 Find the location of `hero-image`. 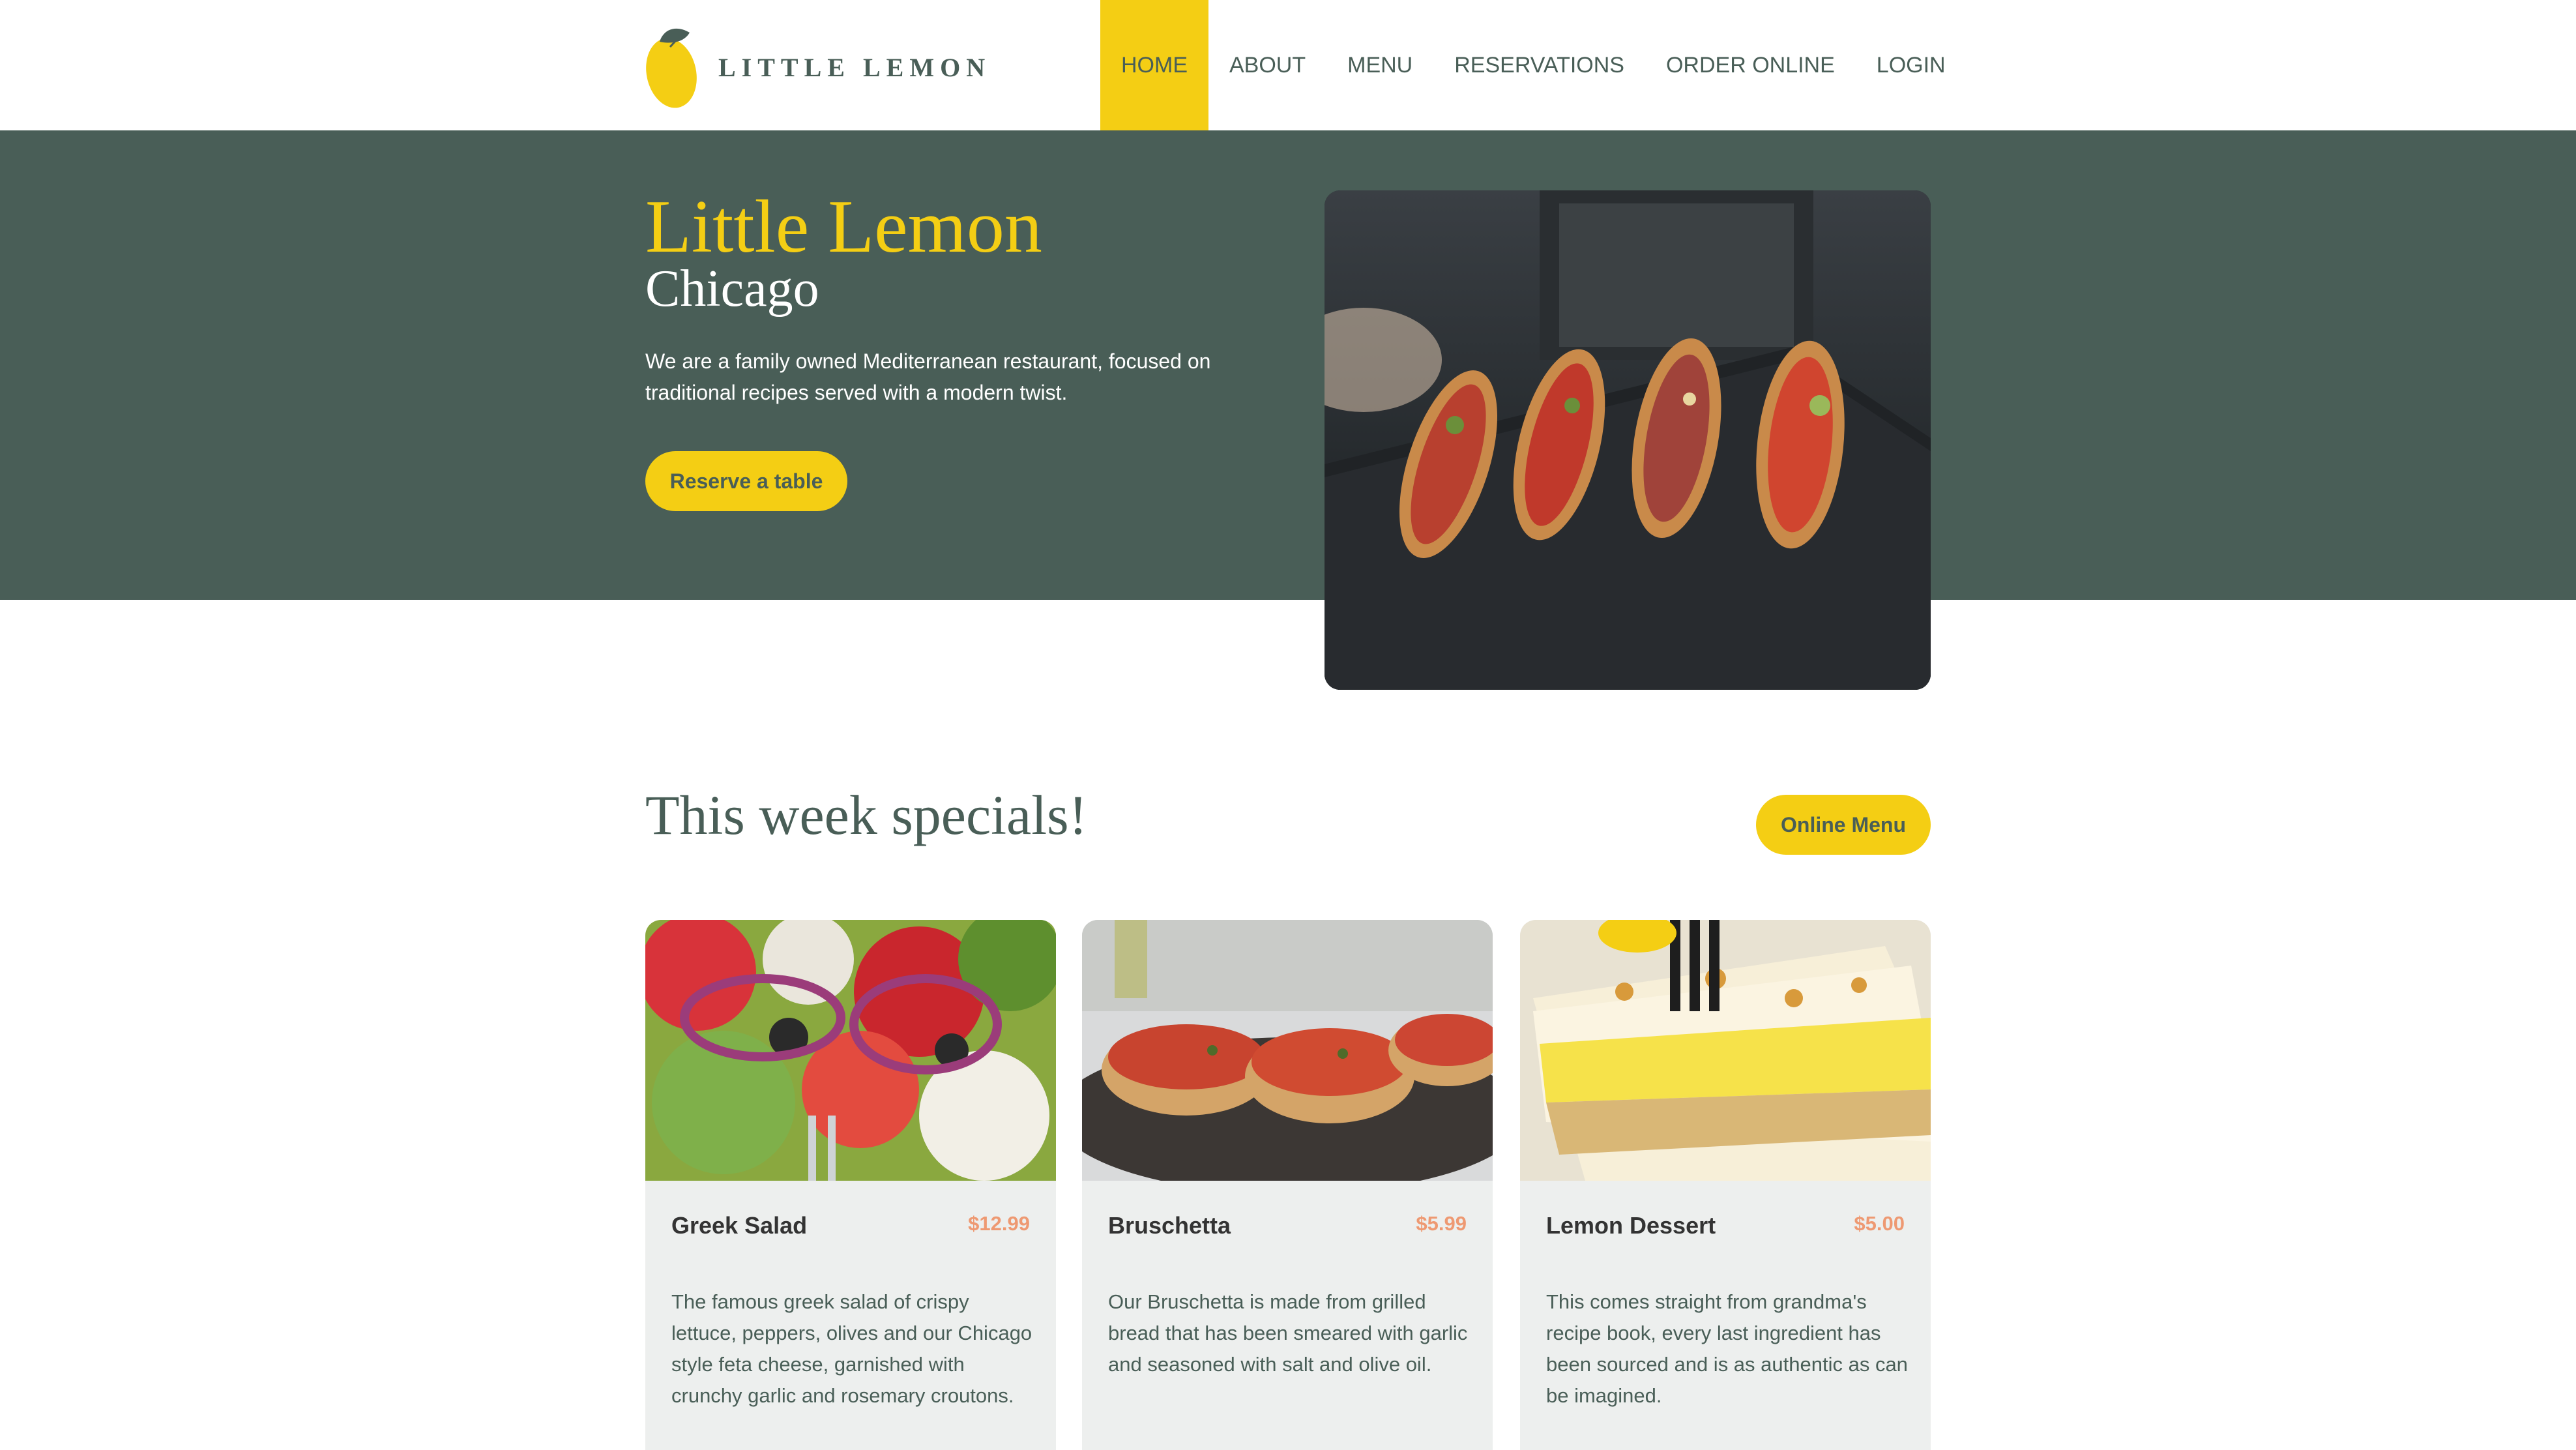

hero-image is located at coordinates (1628, 440).